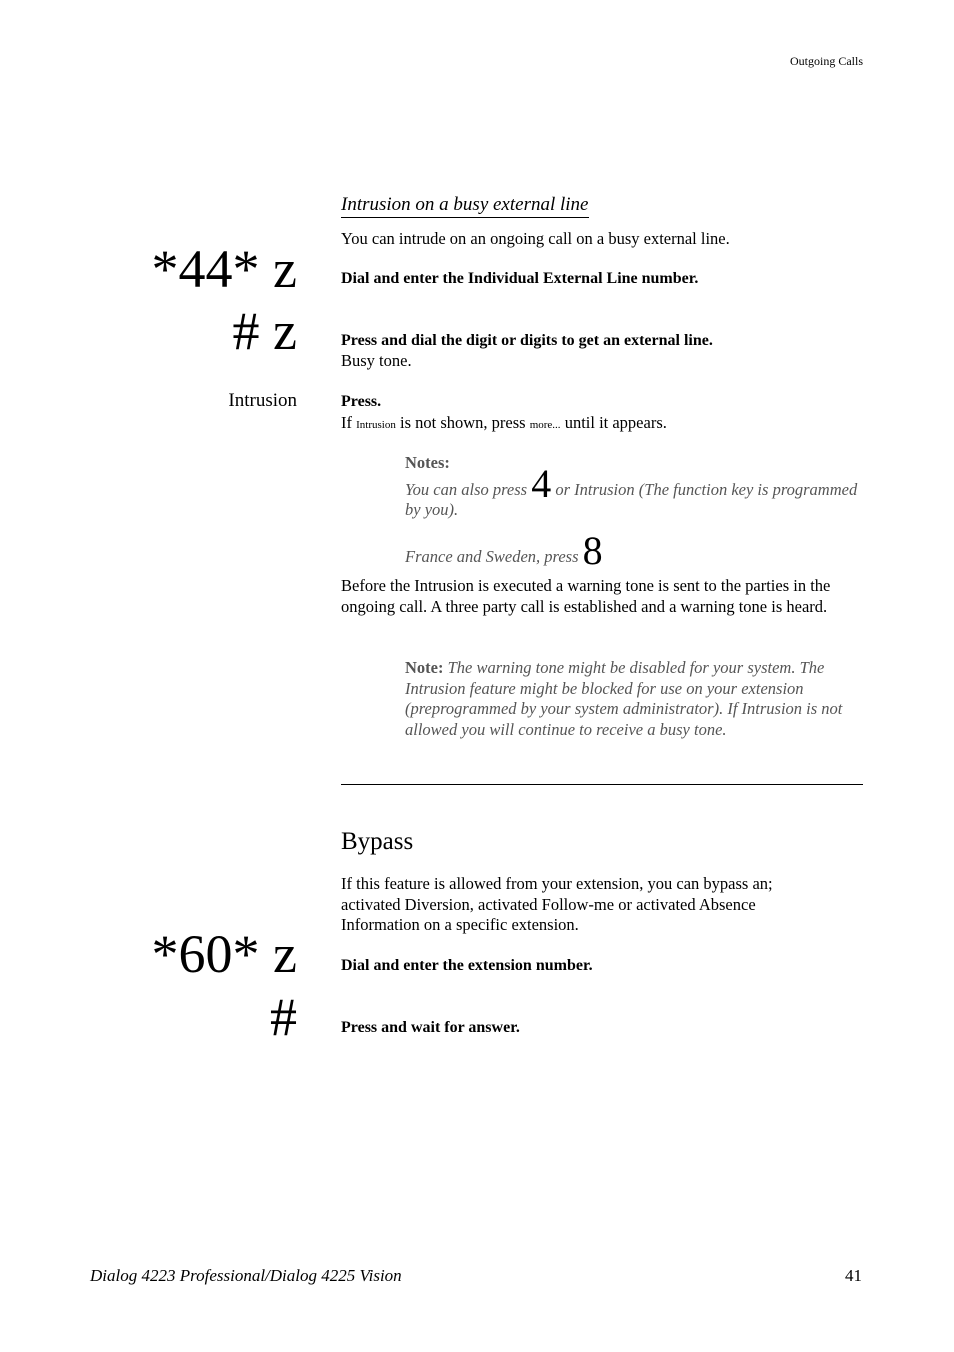  I want to click on note-line-2: France and Sweden, press 8, so click(636, 550).